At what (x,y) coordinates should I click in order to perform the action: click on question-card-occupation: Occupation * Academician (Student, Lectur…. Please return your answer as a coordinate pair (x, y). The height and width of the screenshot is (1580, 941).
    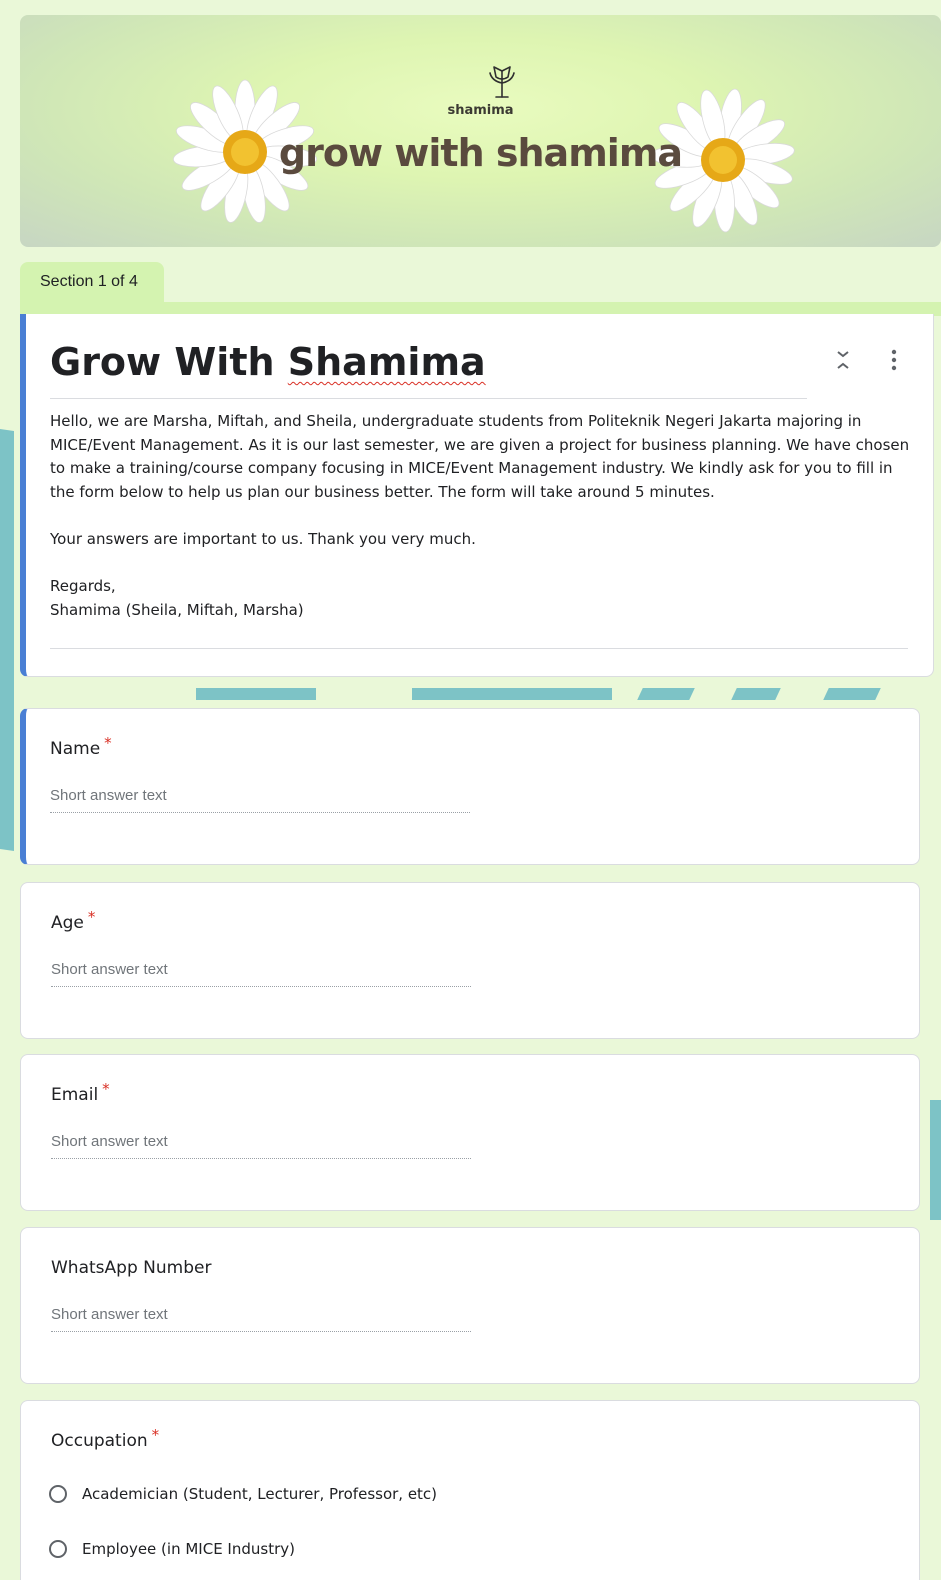
    Looking at the image, I should click on (470, 1490).